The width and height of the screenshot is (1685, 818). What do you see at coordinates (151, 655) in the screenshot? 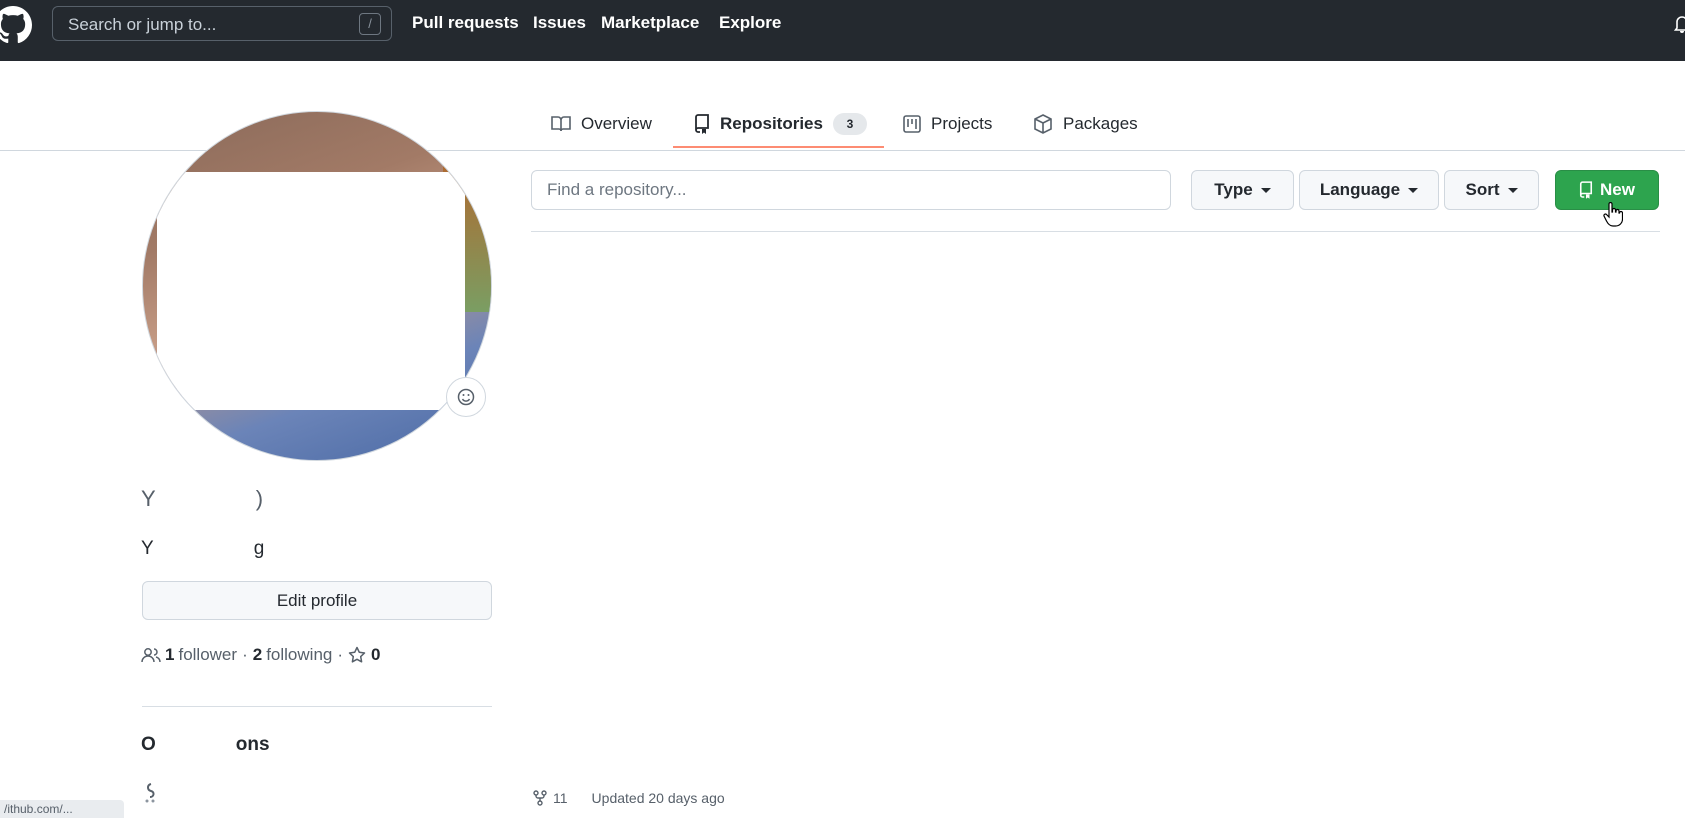
I see `people-icon` at bounding box center [151, 655].